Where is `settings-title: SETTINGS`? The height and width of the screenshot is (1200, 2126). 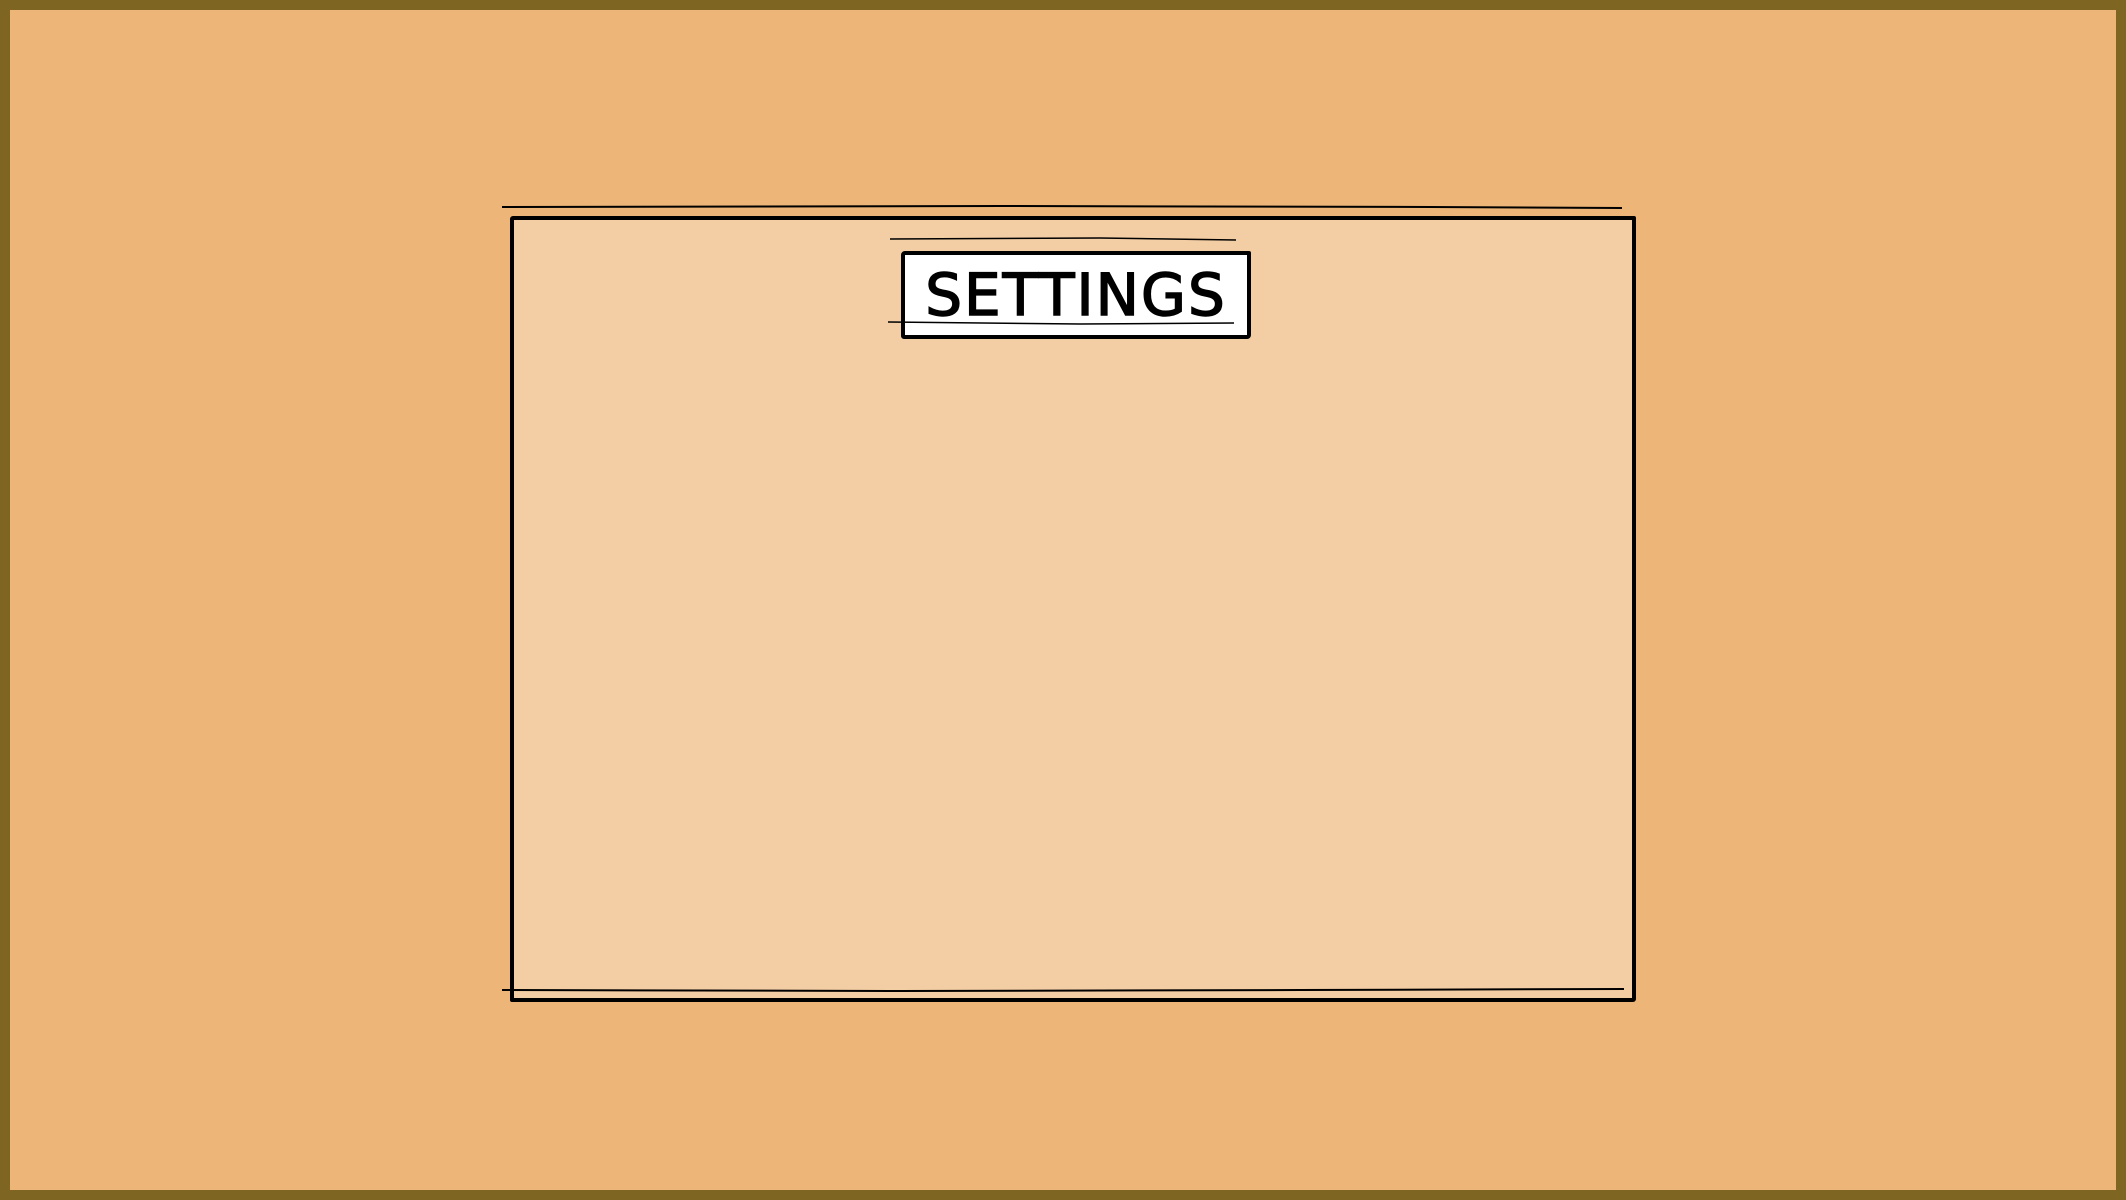 settings-title: SETTINGS is located at coordinates (1075, 295).